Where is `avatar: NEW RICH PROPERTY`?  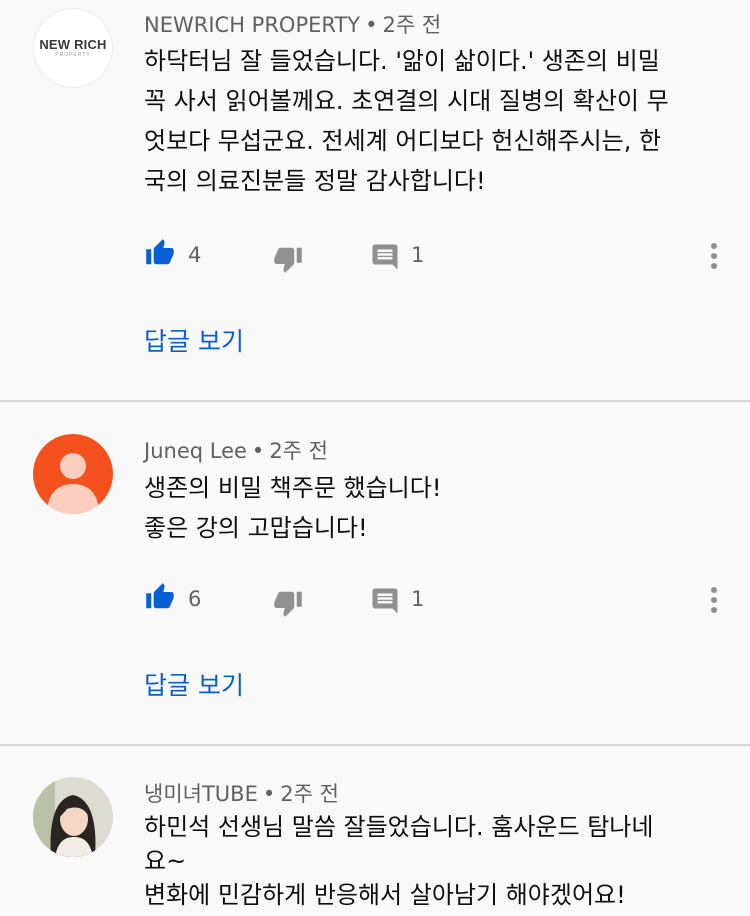 avatar: NEW RICH PROPERTY is located at coordinates (73, 48).